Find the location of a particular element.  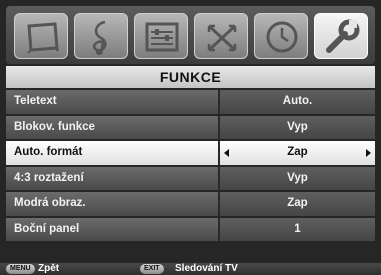

timer-tab is located at coordinates (281, 36).